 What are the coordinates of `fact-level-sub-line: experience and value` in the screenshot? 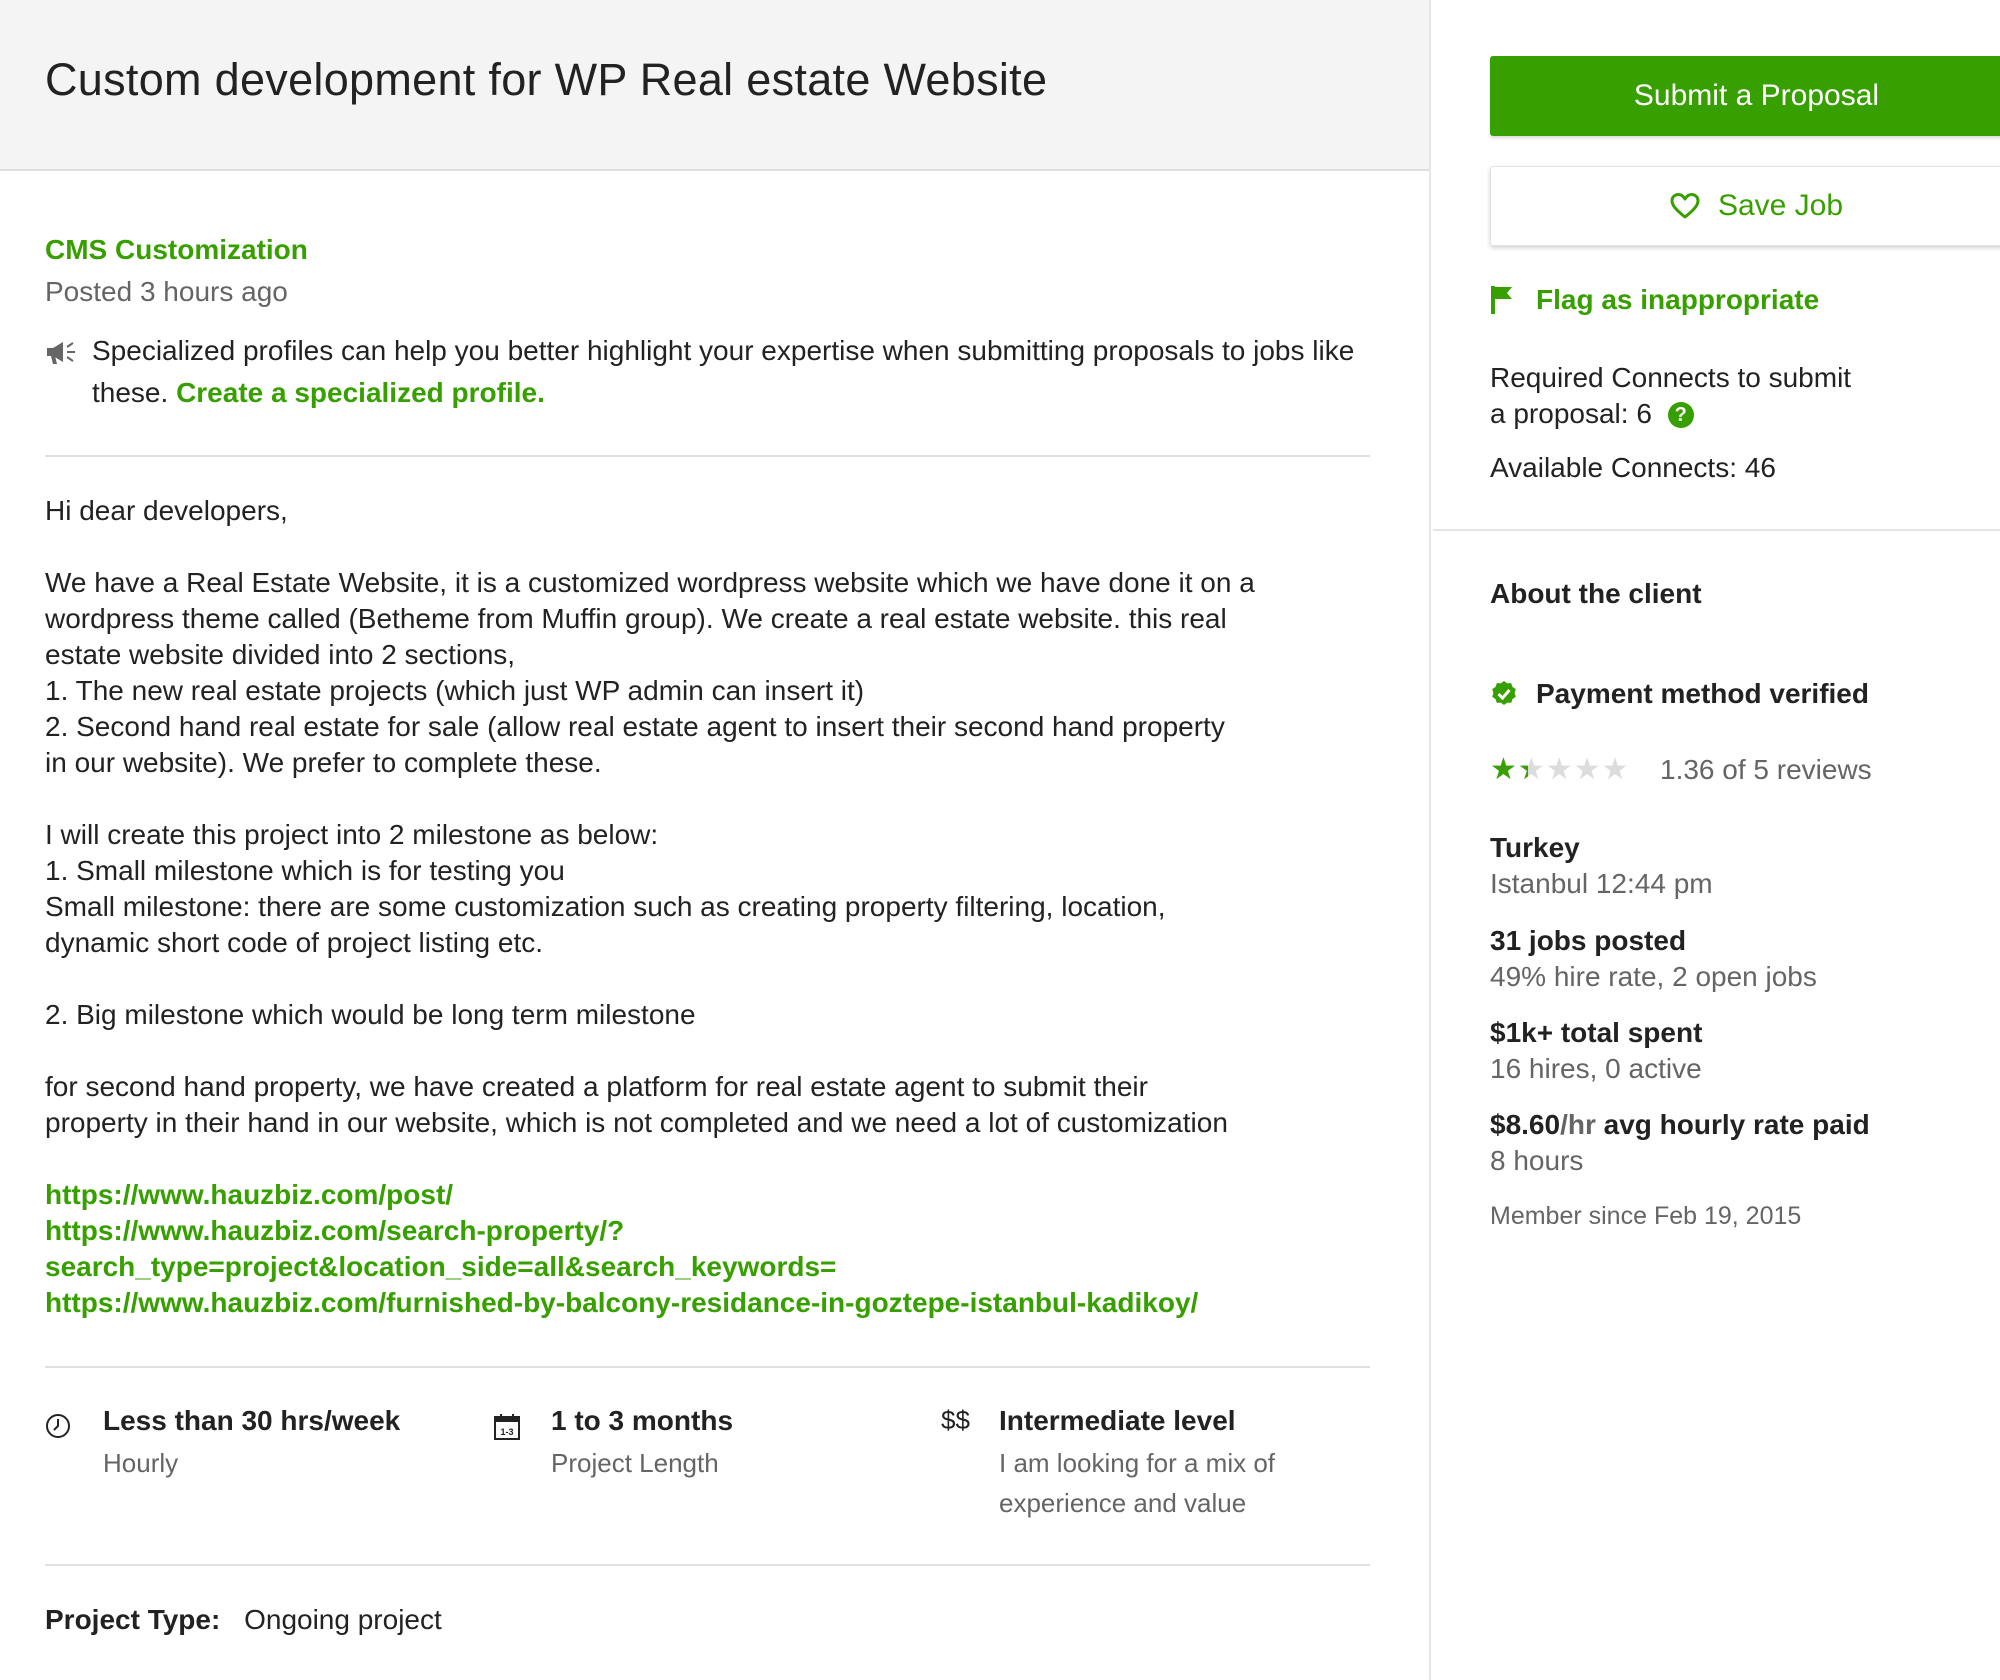 It's located at (1123, 1503).